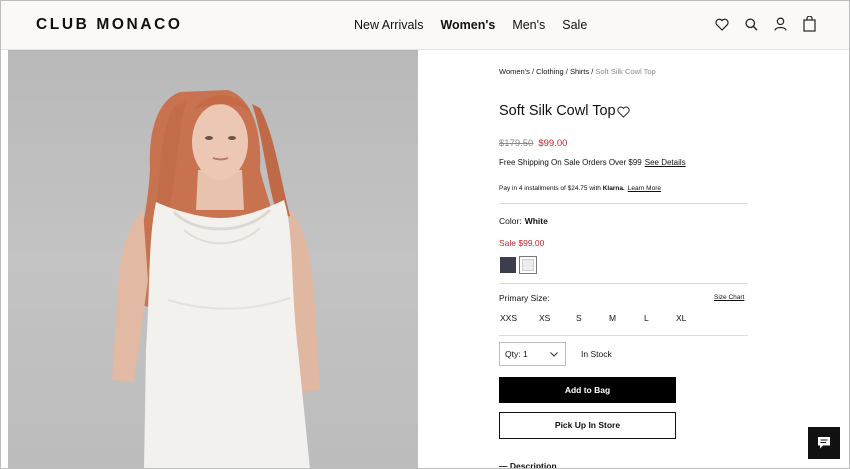 The image size is (850, 469). What do you see at coordinates (780, 24) in the screenshot?
I see `account-icon` at bounding box center [780, 24].